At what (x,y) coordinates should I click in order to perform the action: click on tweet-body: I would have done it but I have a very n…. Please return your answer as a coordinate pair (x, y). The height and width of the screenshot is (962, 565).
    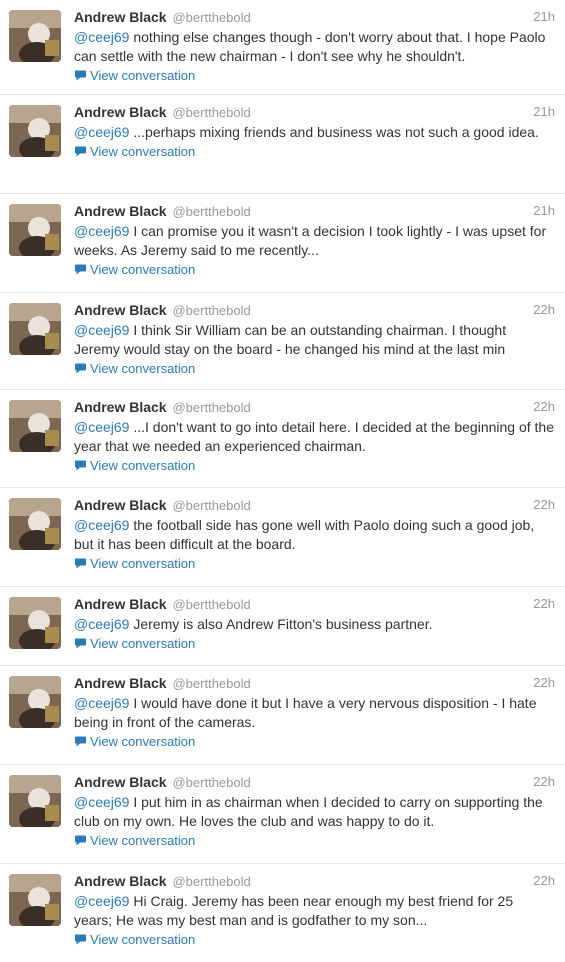
    Looking at the image, I should click on (305, 712).